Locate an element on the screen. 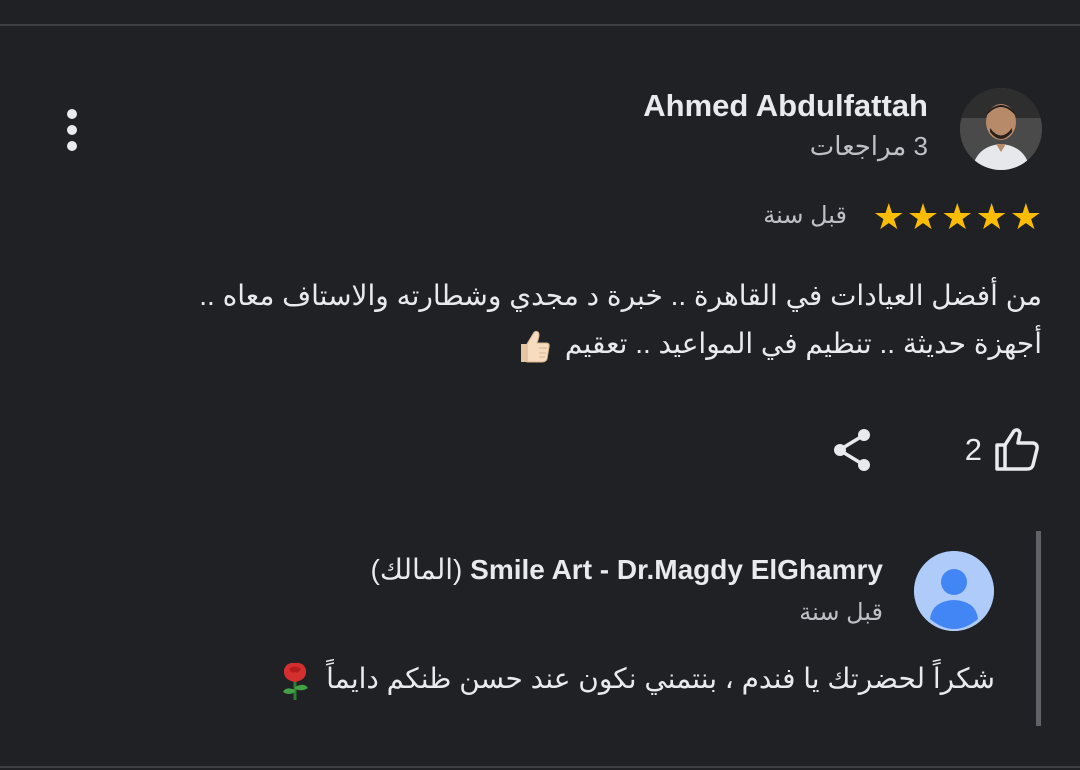 The width and height of the screenshot is (1080, 770). star-rating: ★ ★ ★ ★ ★ is located at coordinates (957, 217).